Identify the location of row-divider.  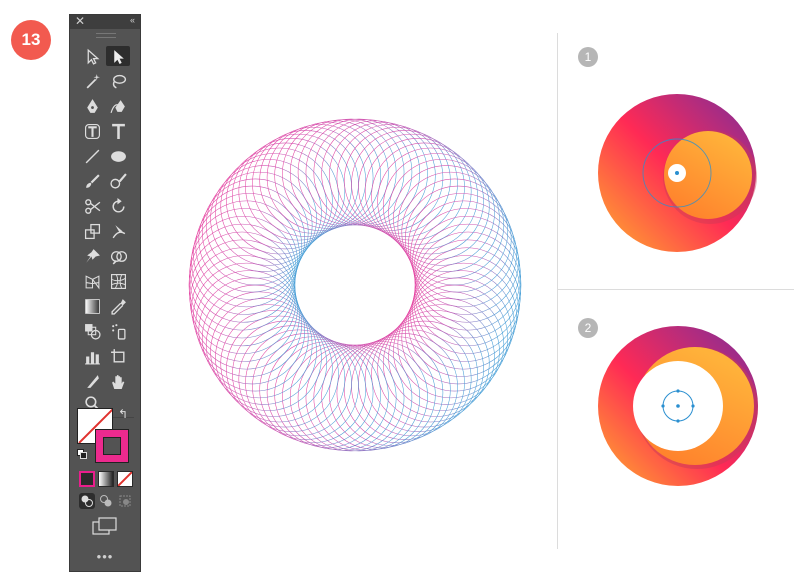
(676, 289).